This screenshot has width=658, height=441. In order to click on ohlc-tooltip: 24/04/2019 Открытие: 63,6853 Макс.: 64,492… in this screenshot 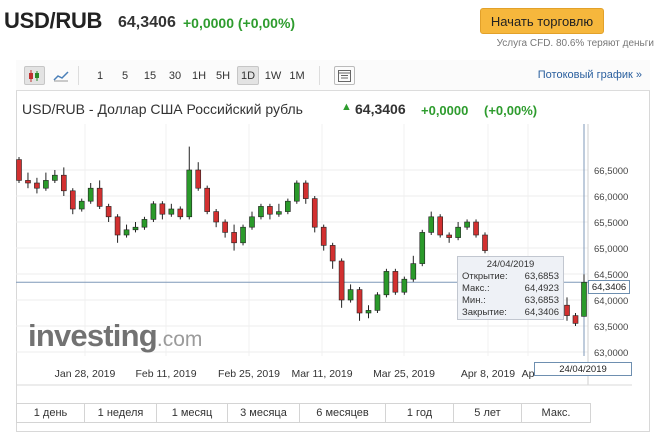, I will do `click(510, 288)`.